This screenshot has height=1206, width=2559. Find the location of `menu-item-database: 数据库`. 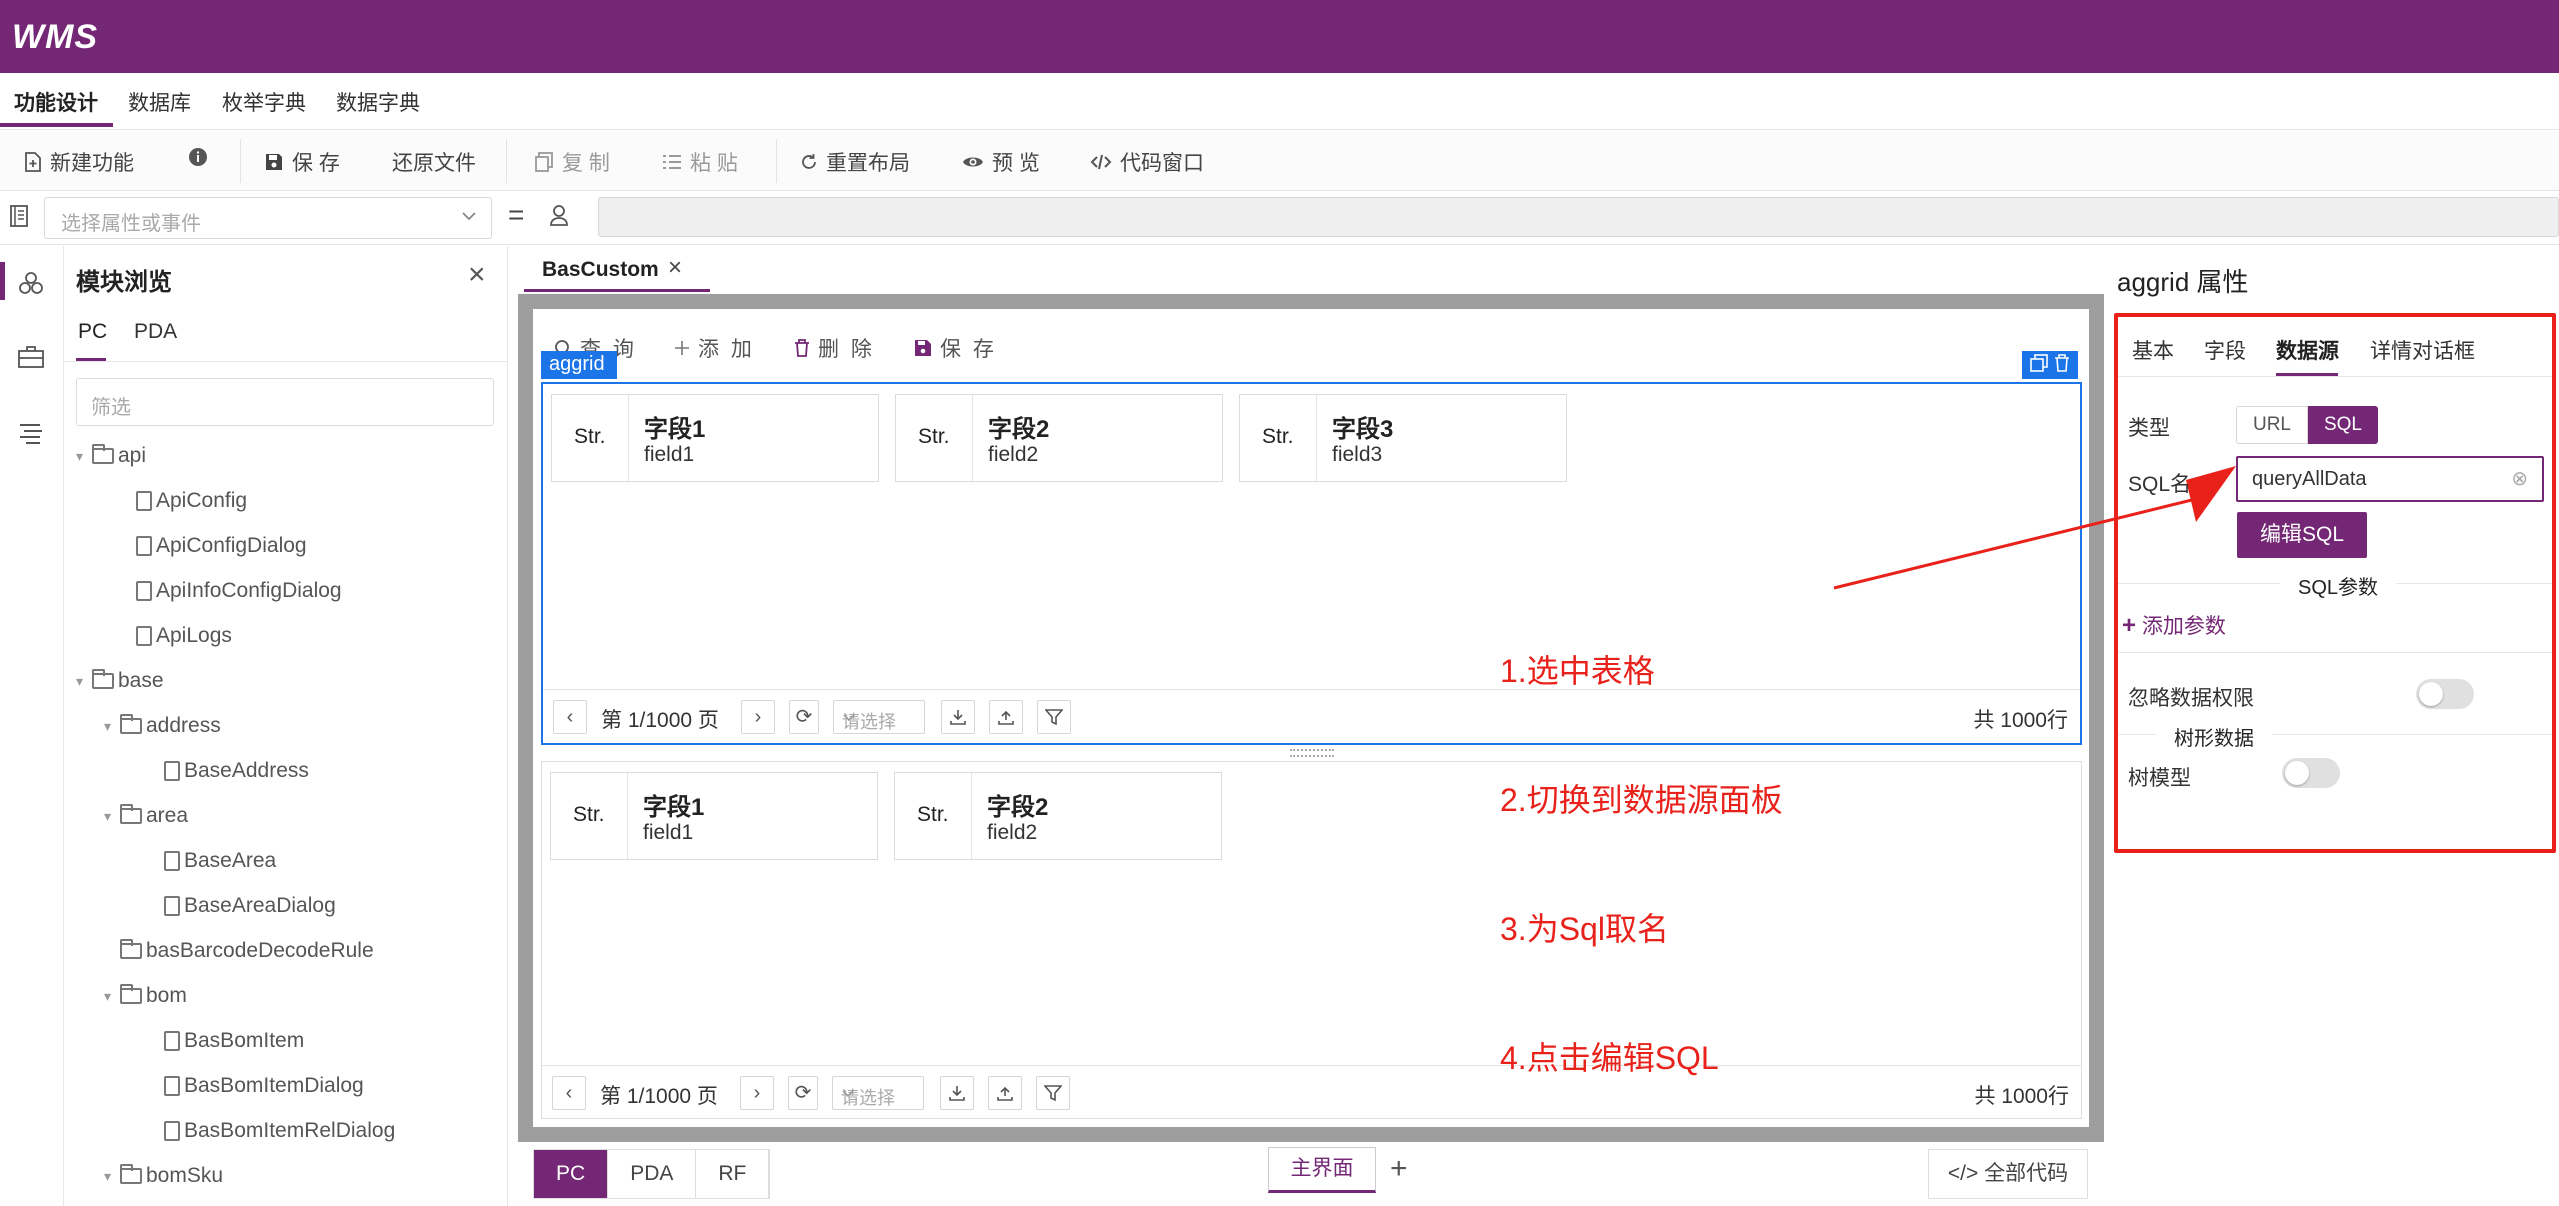

menu-item-database: 数据库 is located at coordinates (159, 102).